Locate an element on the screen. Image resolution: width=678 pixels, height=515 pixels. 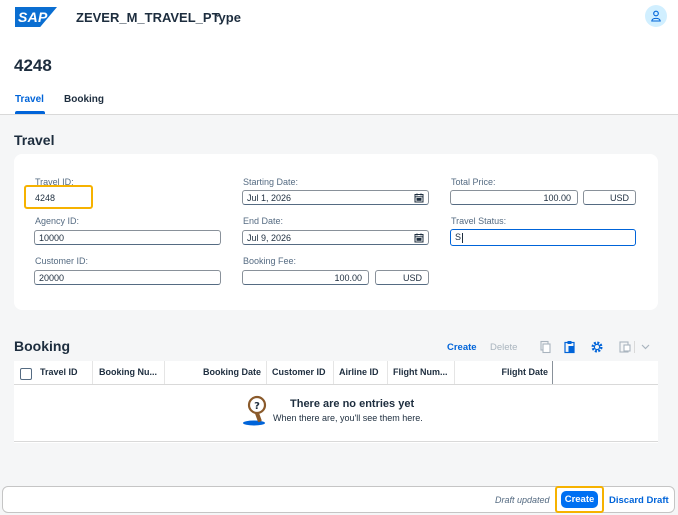
booking-fee-field: 100.00 is located at coordinates (305, 277).